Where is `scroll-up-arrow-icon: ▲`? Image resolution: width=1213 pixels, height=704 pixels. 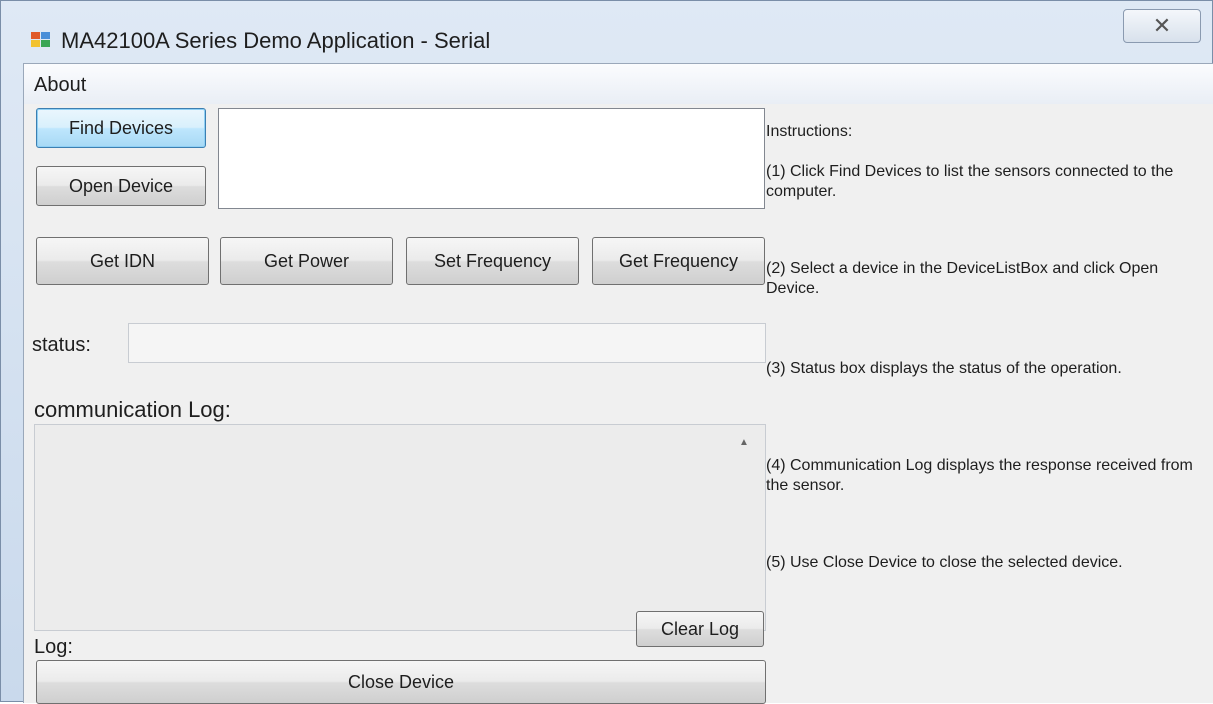
scroll-up-arrow-icon: ▲ is located at coordinates (744, 442).